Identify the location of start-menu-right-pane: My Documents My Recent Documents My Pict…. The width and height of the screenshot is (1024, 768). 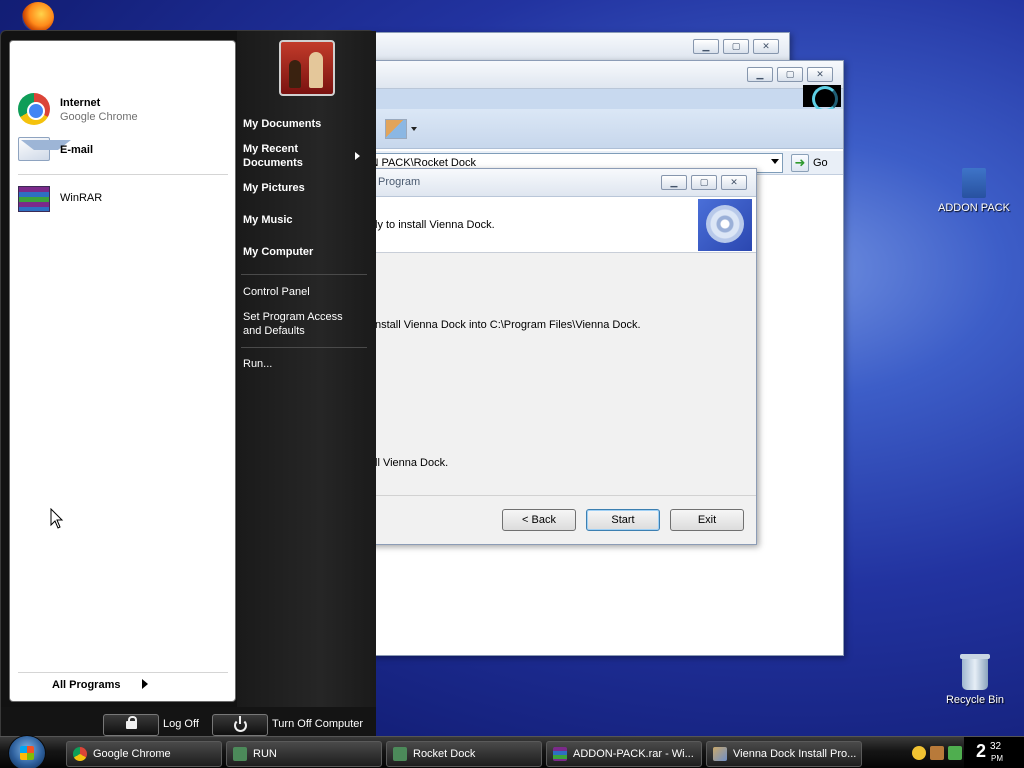
(306, 369).